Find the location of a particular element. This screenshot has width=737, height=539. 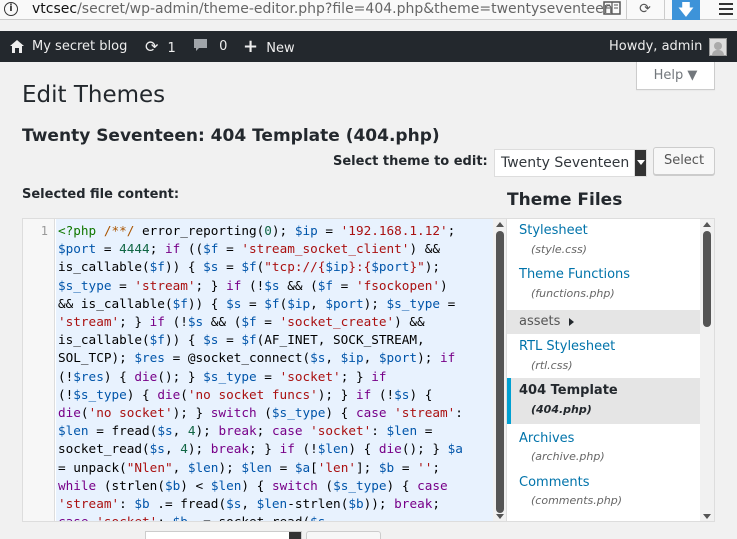

file-item-filename: (archive.php) is located at coordinates (568, 456).